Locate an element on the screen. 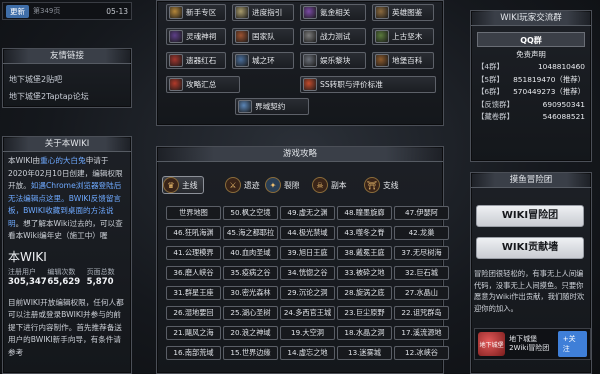  friend-links-panel: 友情链接 地下城堡2贴吧 地下城堡2Taptap论坛 is located at coordinates (67, 78).